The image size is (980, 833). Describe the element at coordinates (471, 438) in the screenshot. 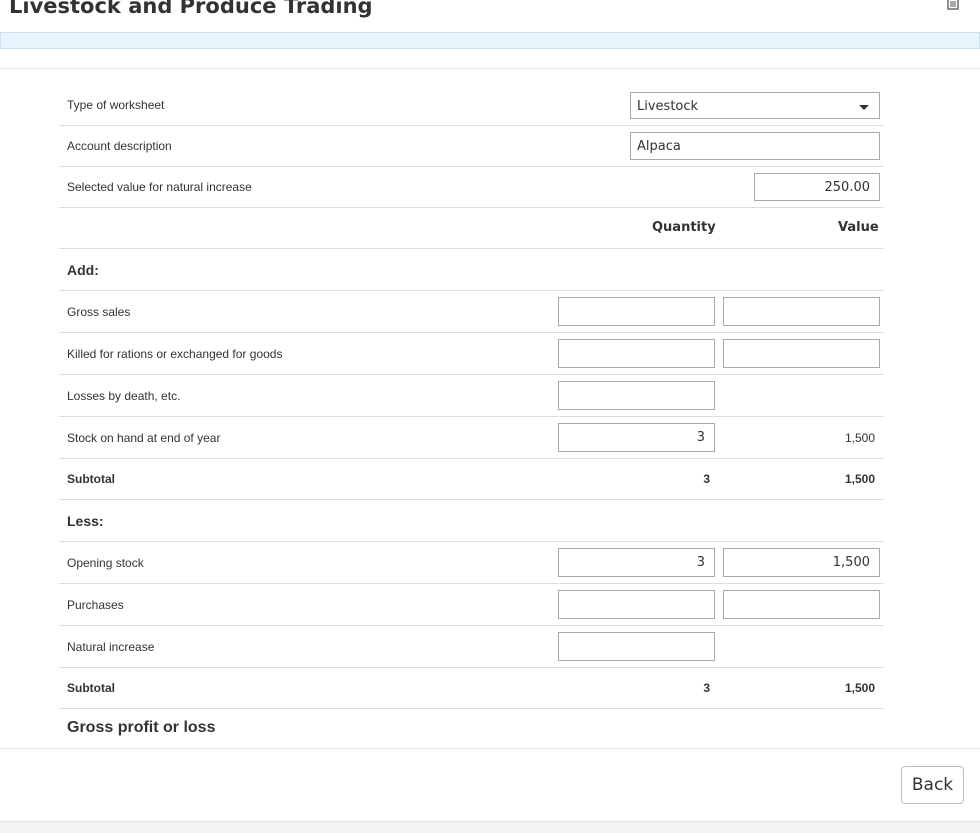

I see `table-row: Stock on hand at end of year 3 1,500` at that location.